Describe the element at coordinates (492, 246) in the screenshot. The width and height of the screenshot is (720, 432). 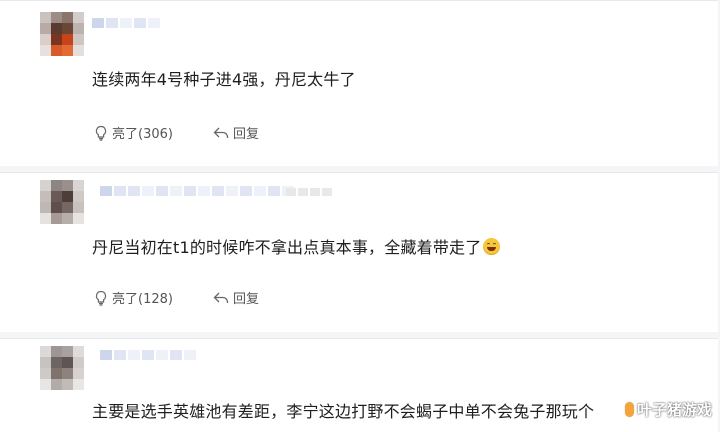
I see `laughing-emoji-icon` at that location.